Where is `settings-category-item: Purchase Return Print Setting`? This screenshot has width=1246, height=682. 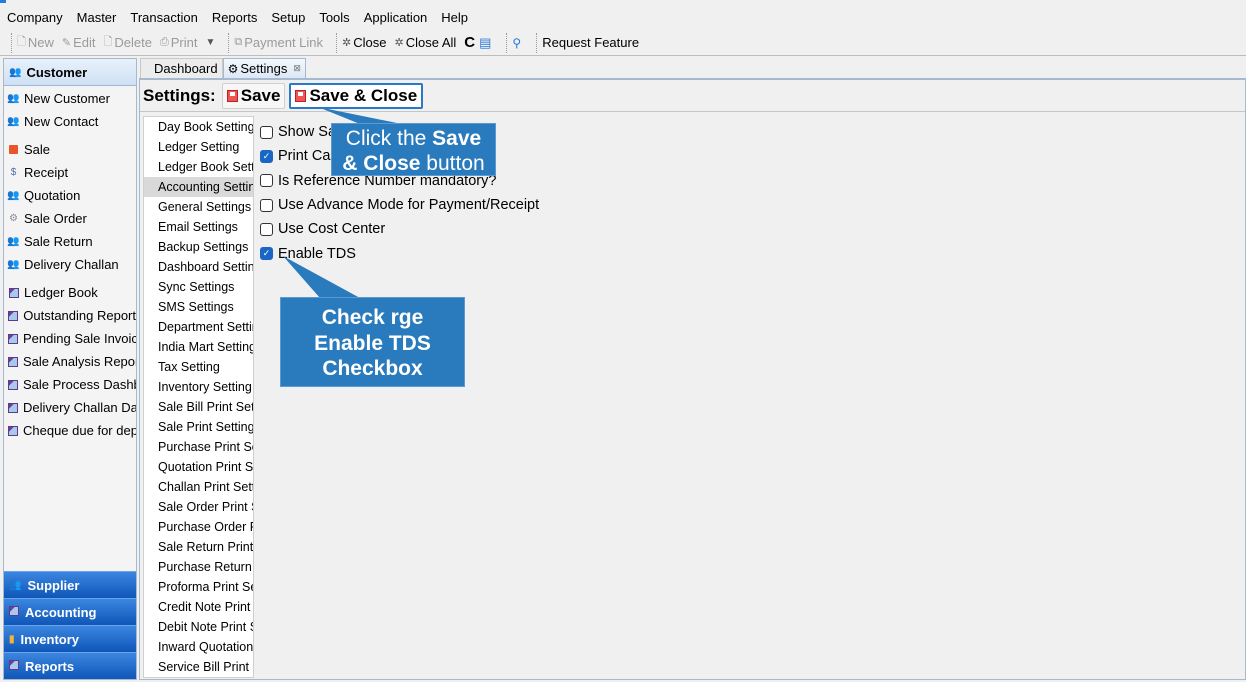
settings-category-item: Purchase Return Print Setting is located at coordinates (198, 567).